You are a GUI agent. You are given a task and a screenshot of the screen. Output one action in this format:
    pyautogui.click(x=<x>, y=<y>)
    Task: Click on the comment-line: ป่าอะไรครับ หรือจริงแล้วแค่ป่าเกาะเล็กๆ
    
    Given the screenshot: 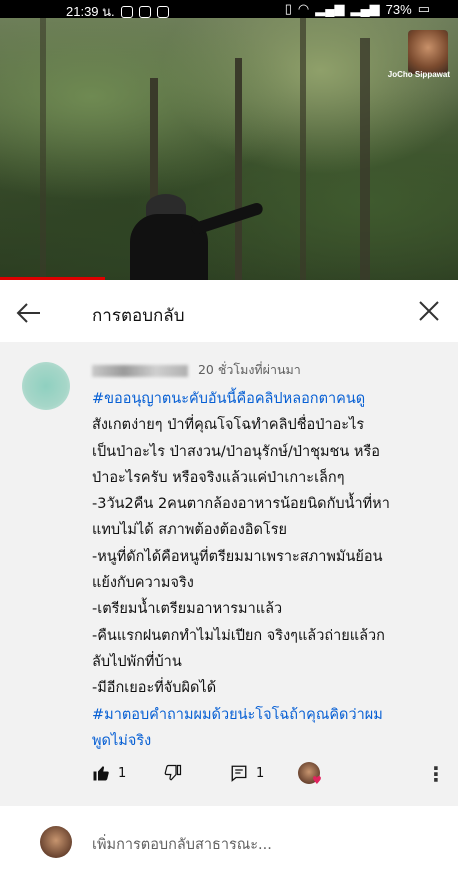 What is the action you would take?
    pyautogui.click(x=218, y=477)
    